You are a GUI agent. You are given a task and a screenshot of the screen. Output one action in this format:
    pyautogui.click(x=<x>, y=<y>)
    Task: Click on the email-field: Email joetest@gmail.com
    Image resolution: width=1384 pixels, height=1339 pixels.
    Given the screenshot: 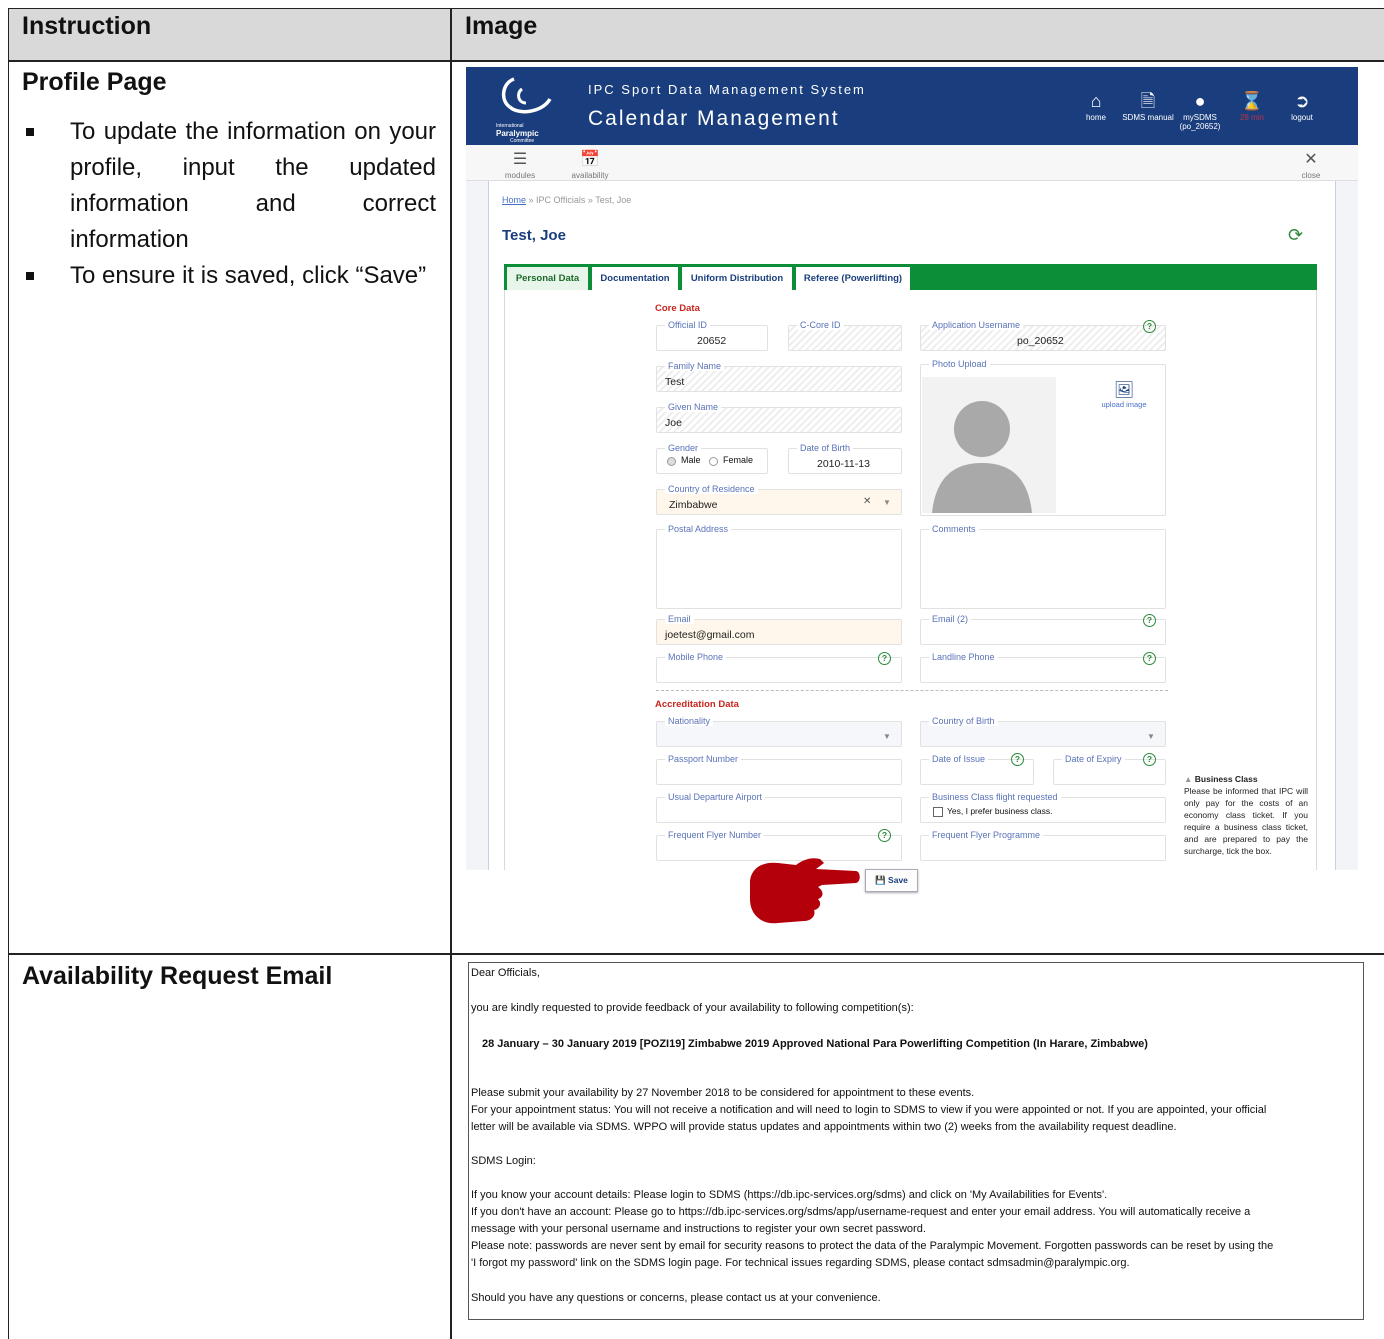 What is the action you would take?
    pyautogui.click(x=779, y=629)
    